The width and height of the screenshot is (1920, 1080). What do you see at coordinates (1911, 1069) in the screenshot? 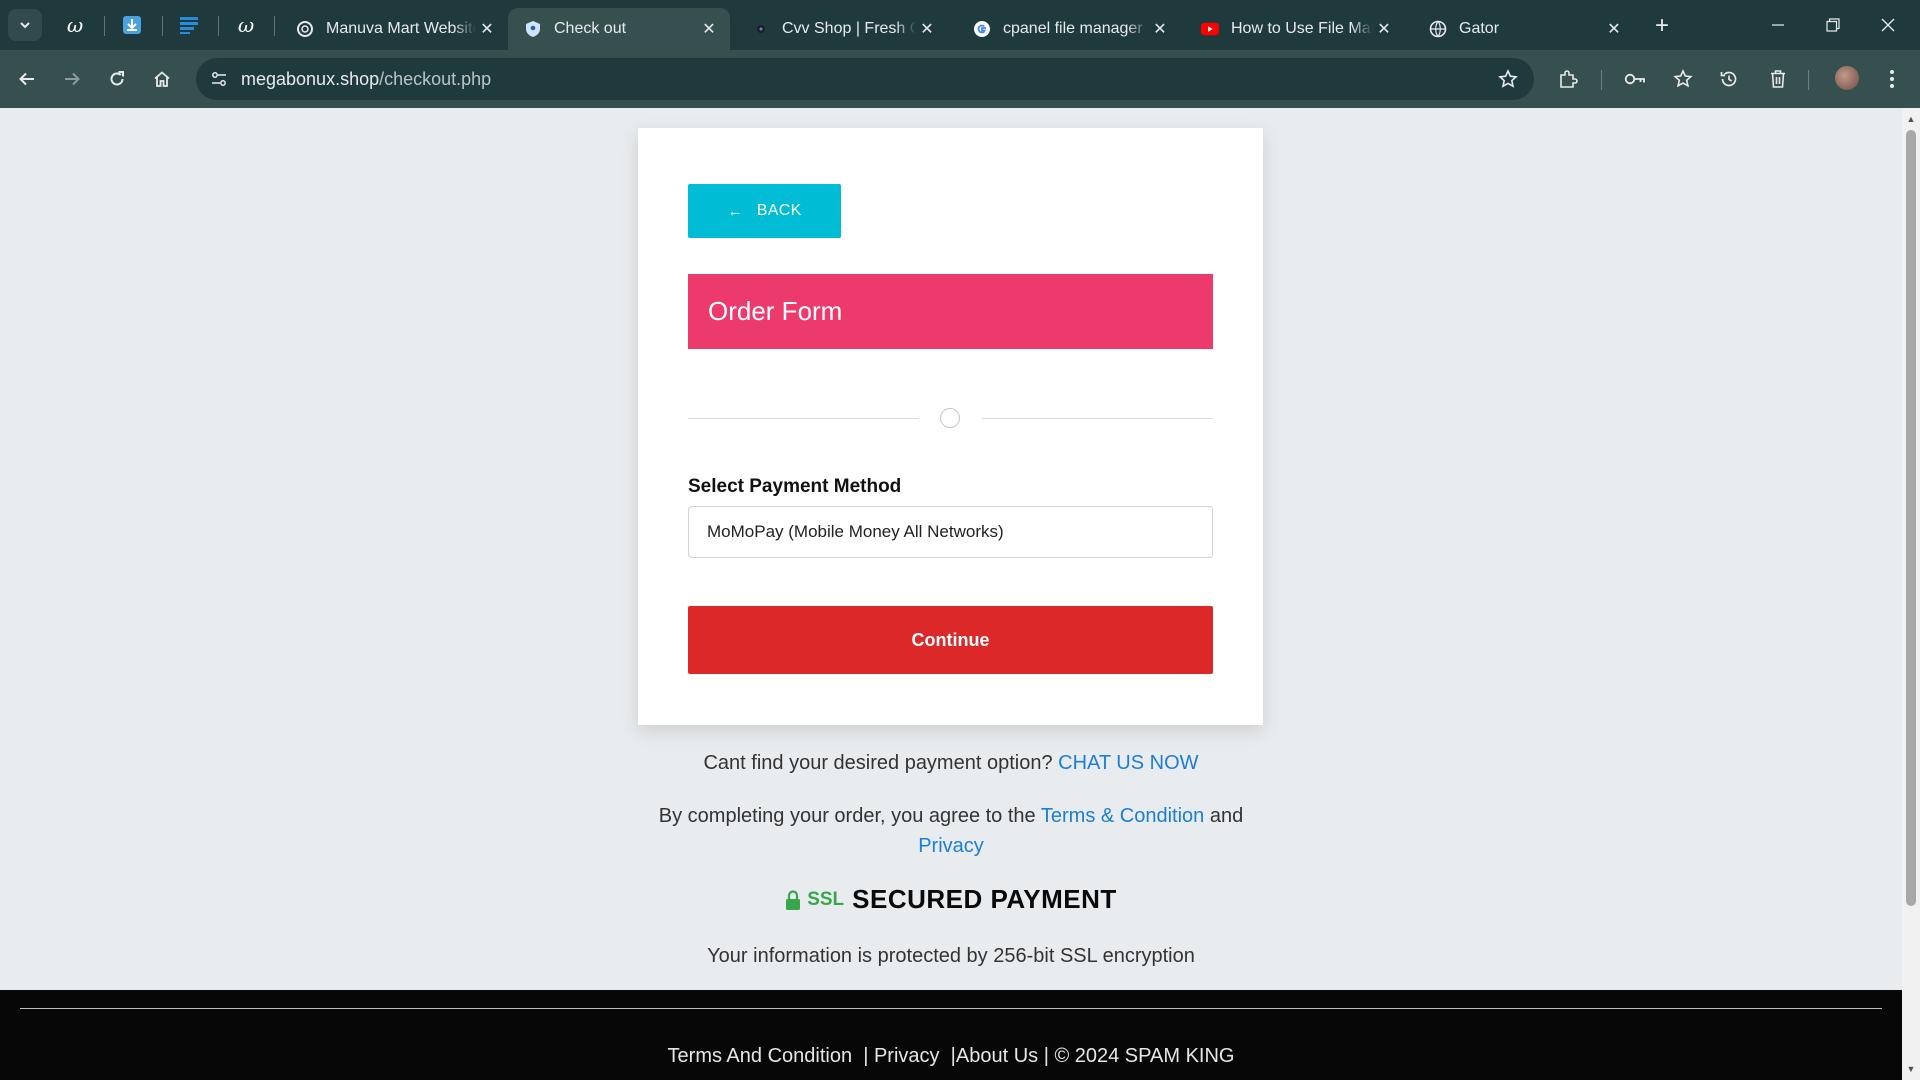
I see `scroll-down-arrow-icon: ▼` at bounding box center [1911, 1069].